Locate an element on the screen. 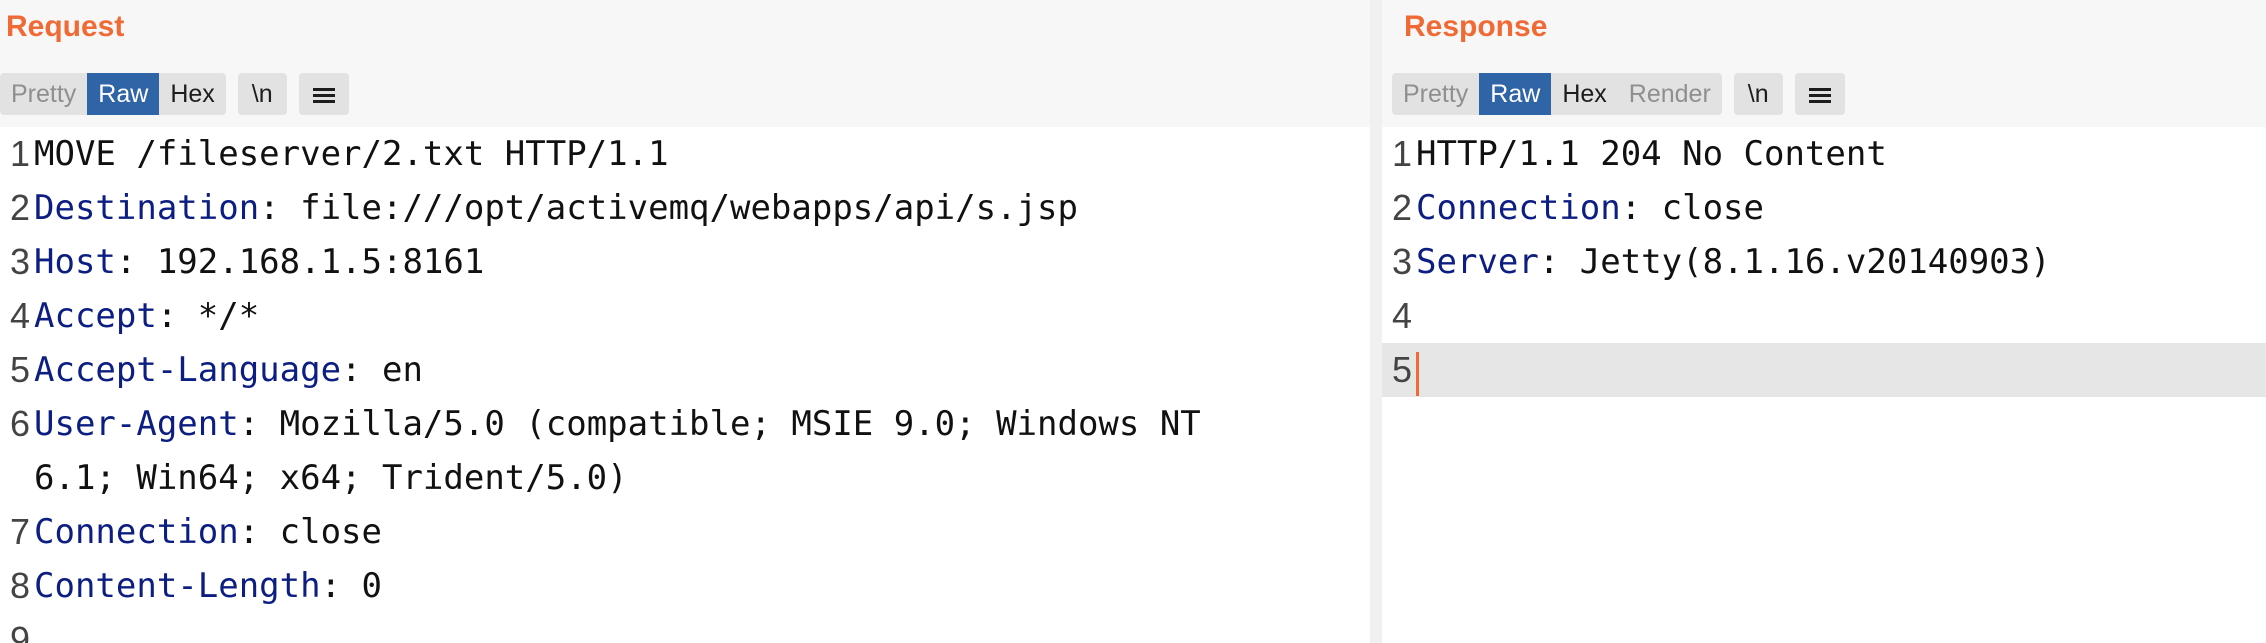 This screenshot has width=2266, height=643. header-key: Content-Length is located at coordinates (177, 586).